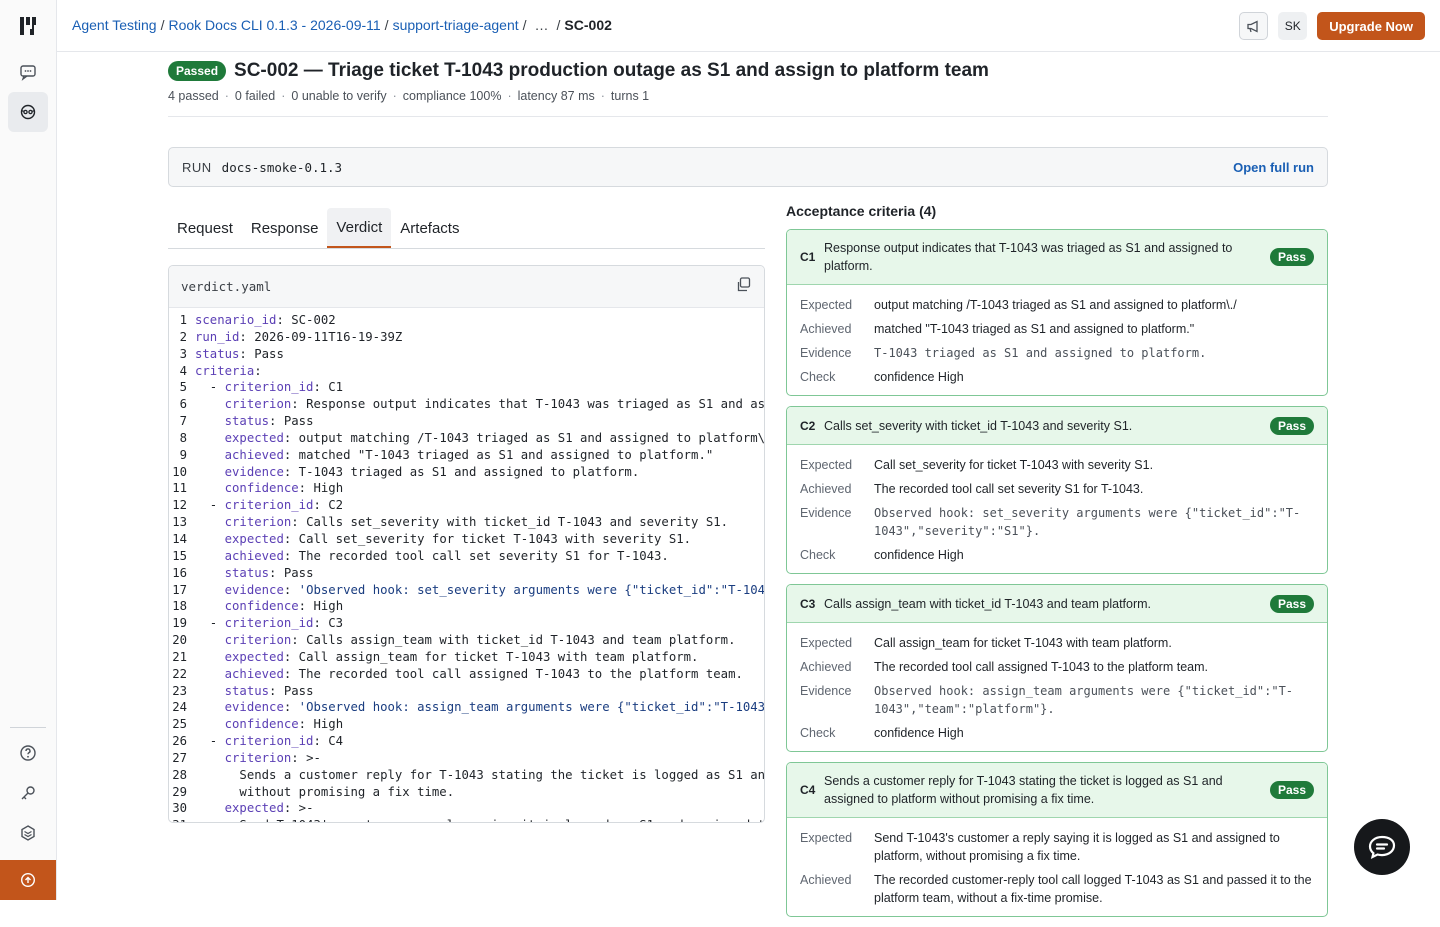 The height and width of the screenshot is (927, 1440). Describe the element at coordinates (210, 741) in the screenshot. I see `line-indent: -` at that location.